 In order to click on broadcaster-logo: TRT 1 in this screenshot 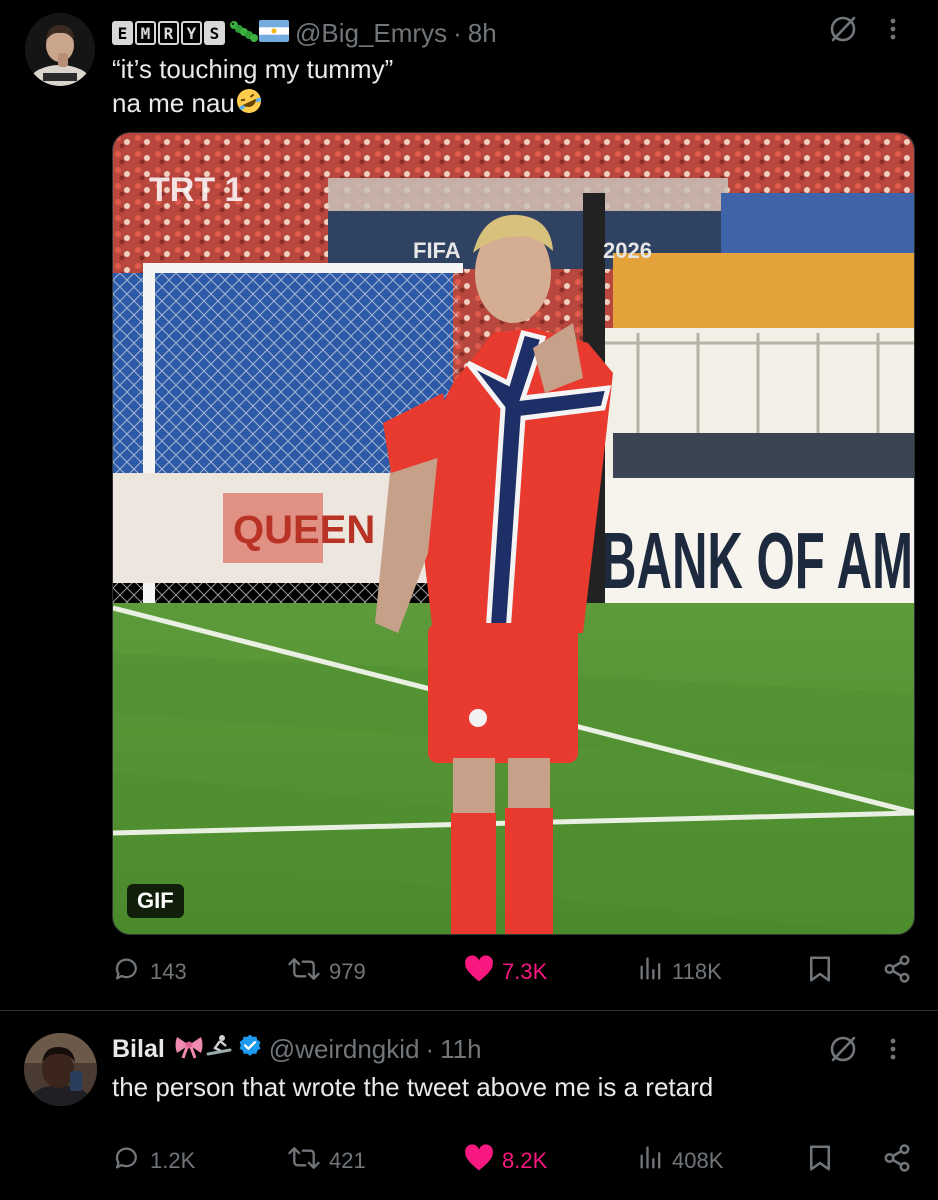, I will do `click(196, 190)`.